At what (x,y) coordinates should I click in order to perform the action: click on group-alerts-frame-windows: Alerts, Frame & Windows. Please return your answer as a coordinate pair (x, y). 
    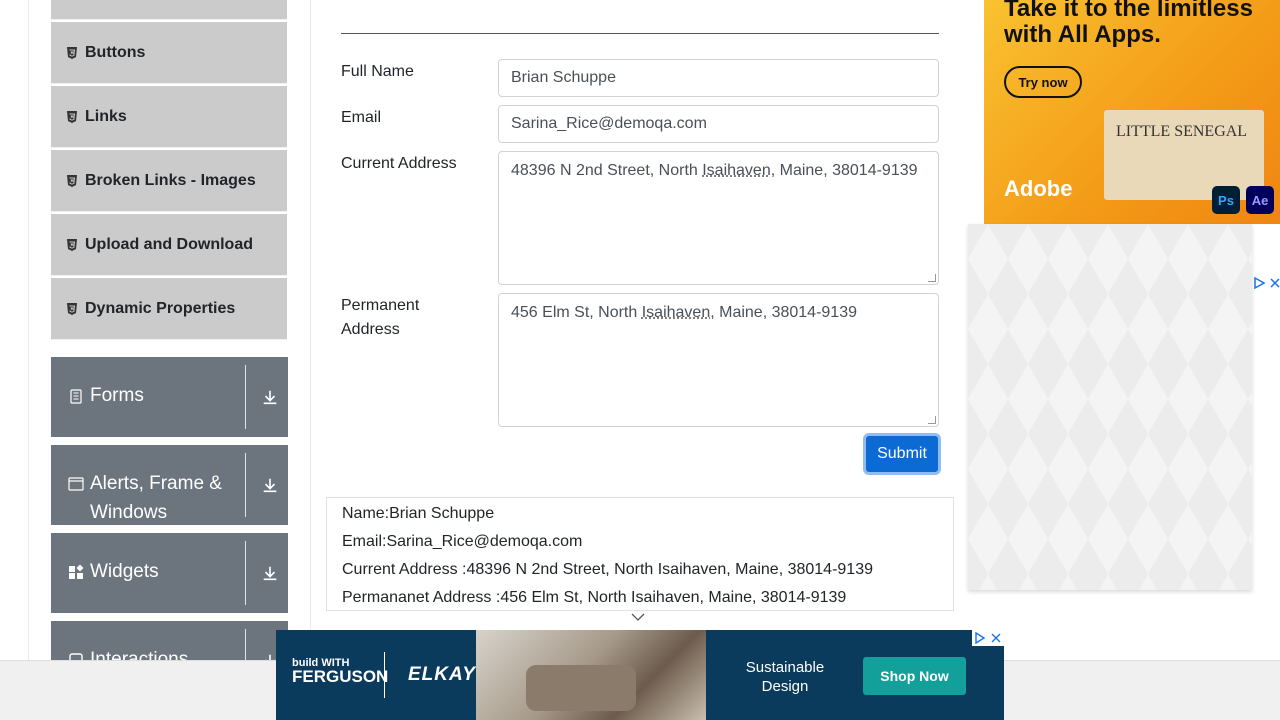
    Looking at the image, I should click on (169, 485).